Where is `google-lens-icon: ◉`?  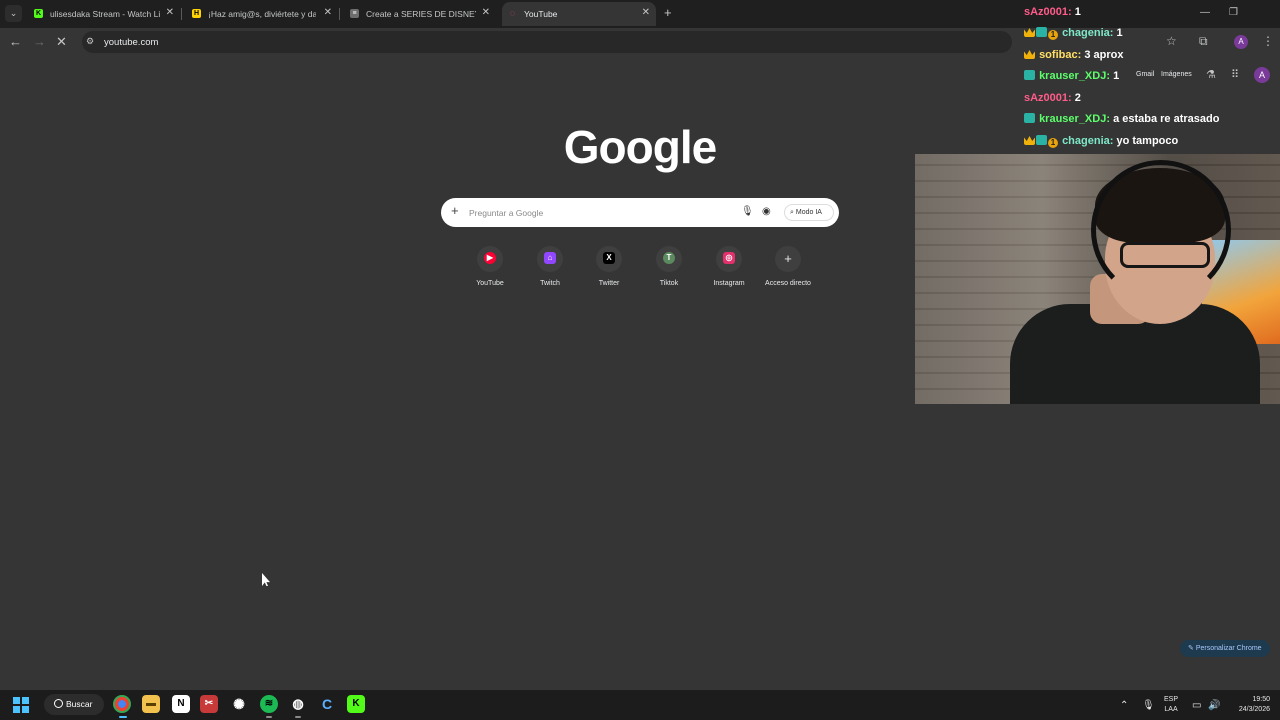
google-lens-icon: ◉ is located at coordinates (766, 211).